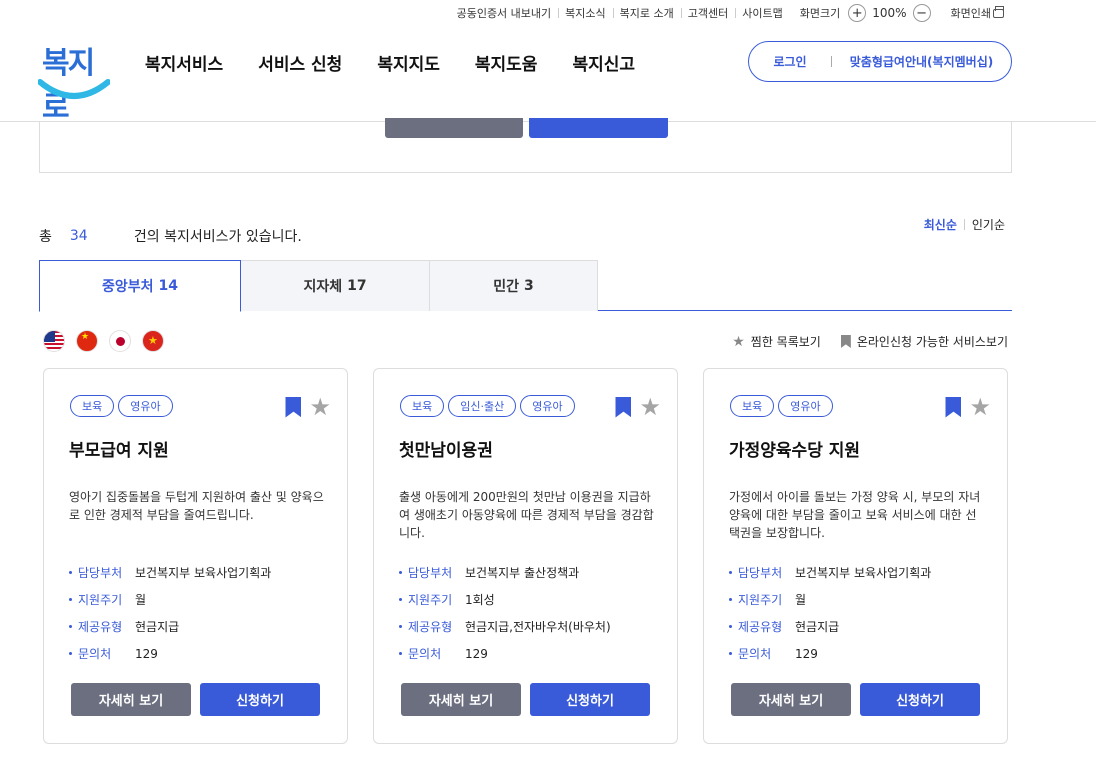 Image resolution: width=1096 pixels, height=763 pixels. Describe the element at coordinates (794, 448) in the screenshot. I see `card-title: 가정양육수당 지원` at that location.